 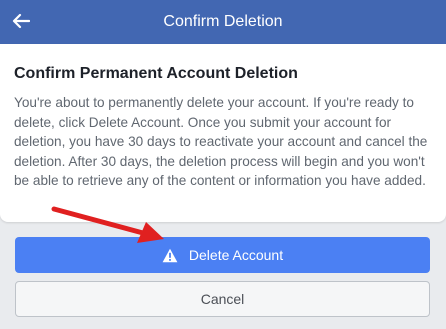 I want to click on dialog-title: Confirm Permanent Account Deletion, so click(x=156, y=73).